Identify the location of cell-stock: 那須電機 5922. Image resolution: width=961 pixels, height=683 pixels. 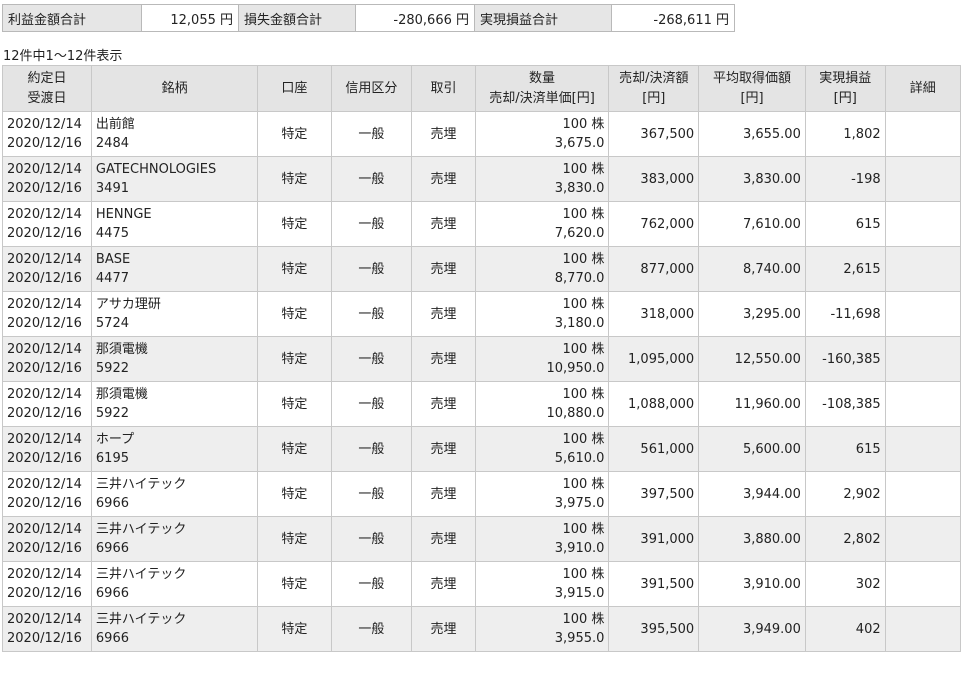
(174, 359).